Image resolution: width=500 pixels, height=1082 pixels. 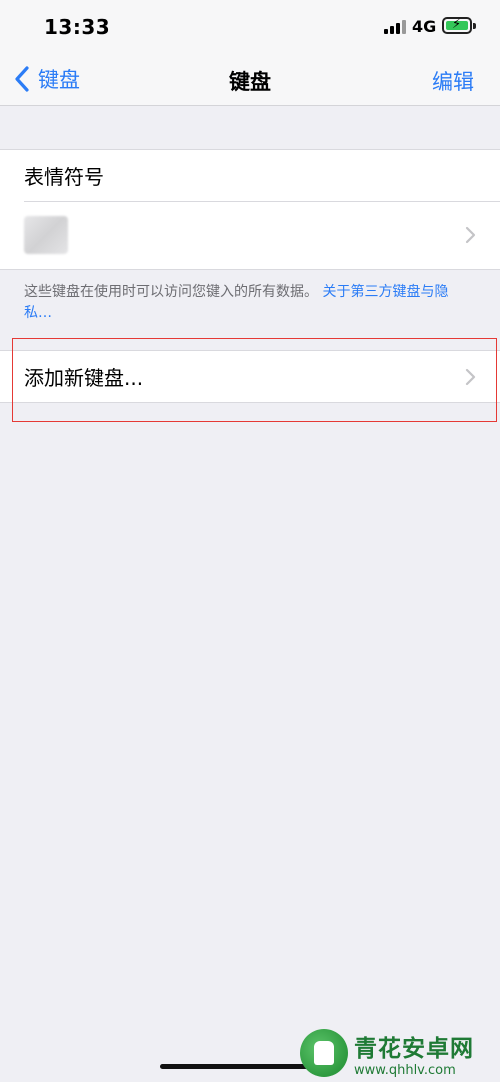 I want to click on cellular-signal-icon, so click(x=395, y=27).